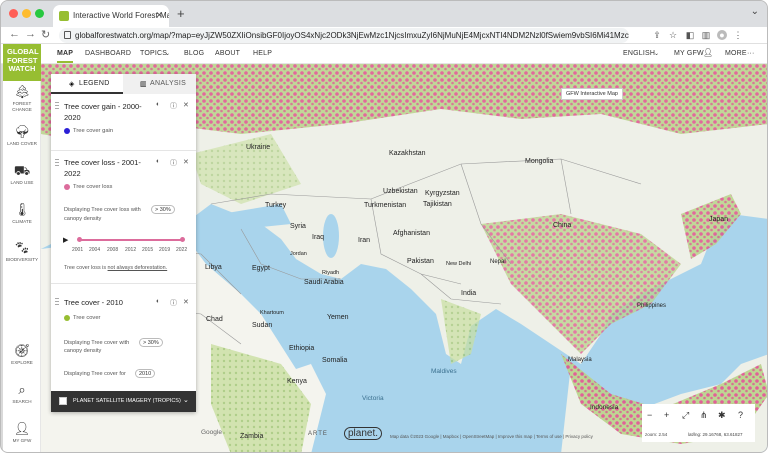  What do you see at coordinates (719, 219) in the screenshot?
I see `label-japan: Japan` at bounding box center [719, 219].